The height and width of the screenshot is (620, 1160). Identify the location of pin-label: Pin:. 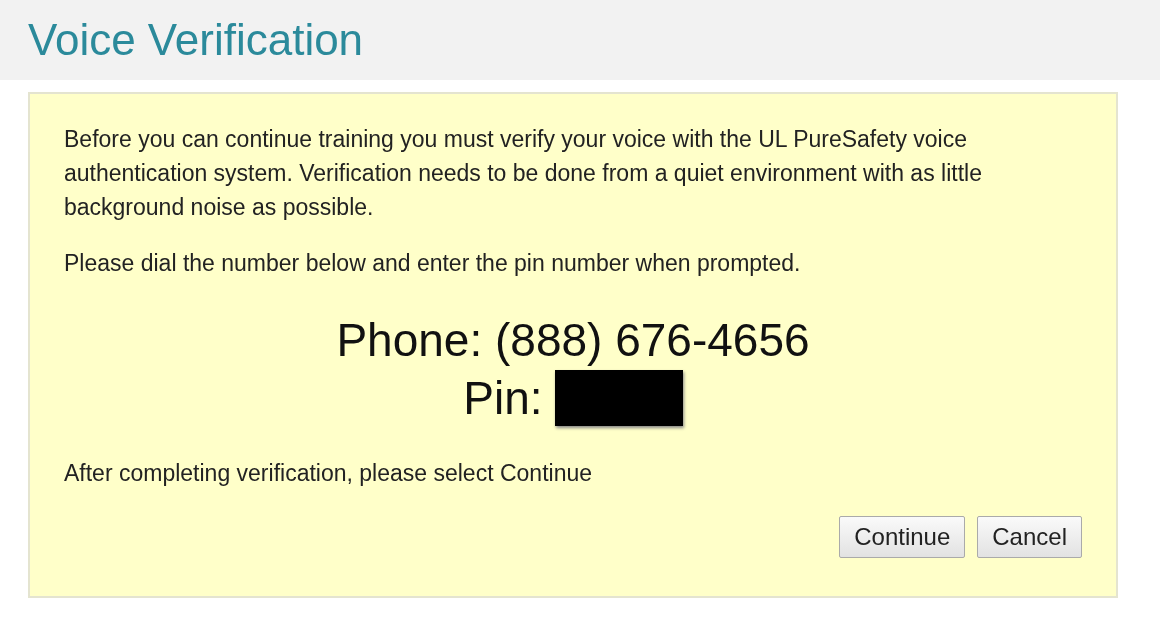
(503, 398).